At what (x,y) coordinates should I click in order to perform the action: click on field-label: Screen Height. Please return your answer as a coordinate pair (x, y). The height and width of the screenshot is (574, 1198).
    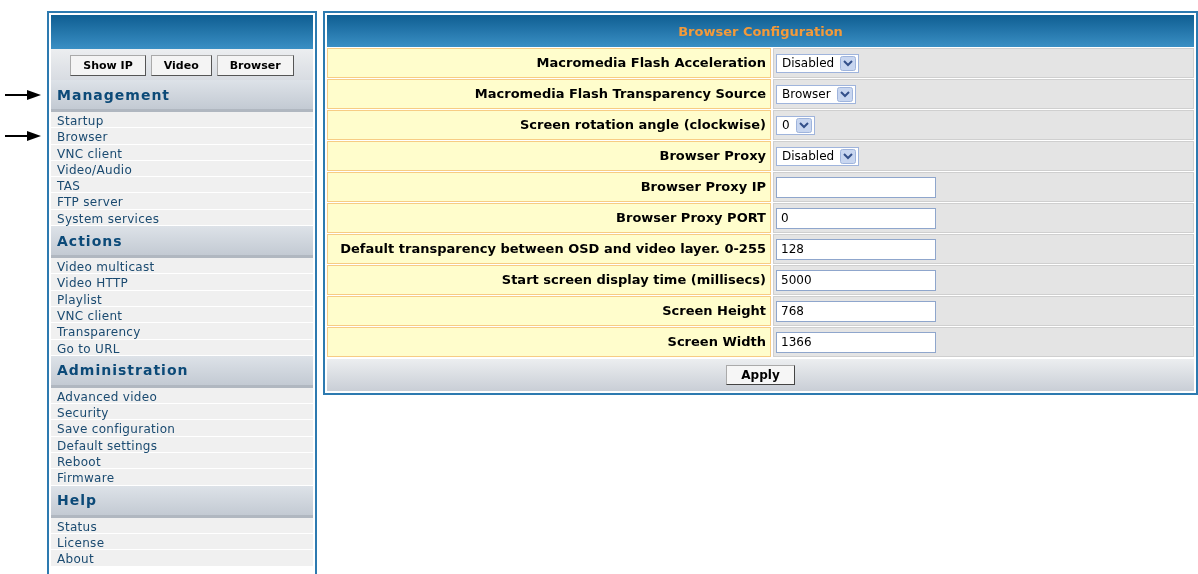
    Looking at the image, I should click on (549, 311).